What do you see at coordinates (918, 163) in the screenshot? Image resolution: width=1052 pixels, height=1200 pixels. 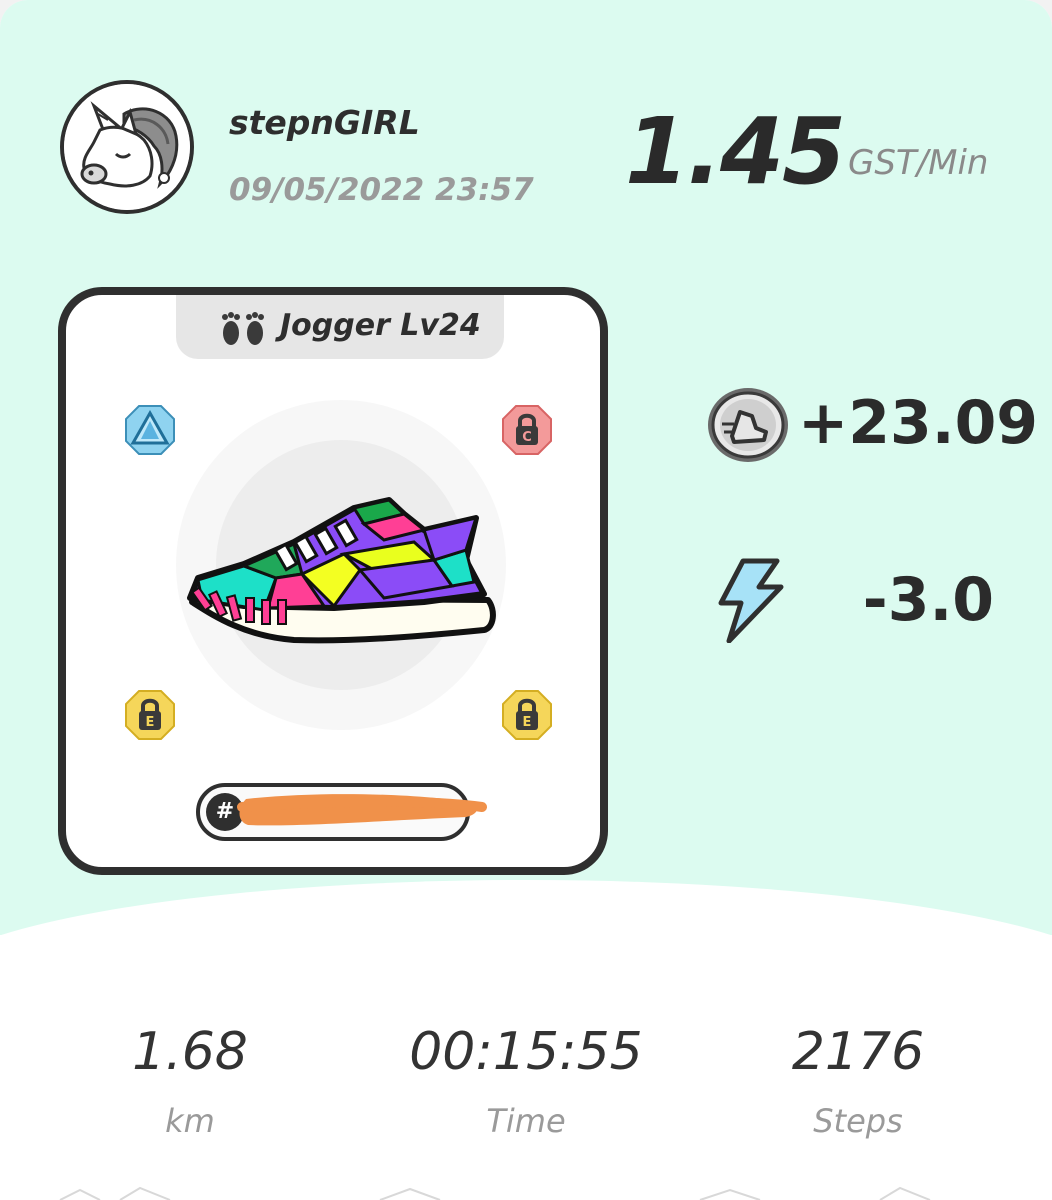 I see `earning-rate-unit: GST/Min` at bounding box center [918, 163].